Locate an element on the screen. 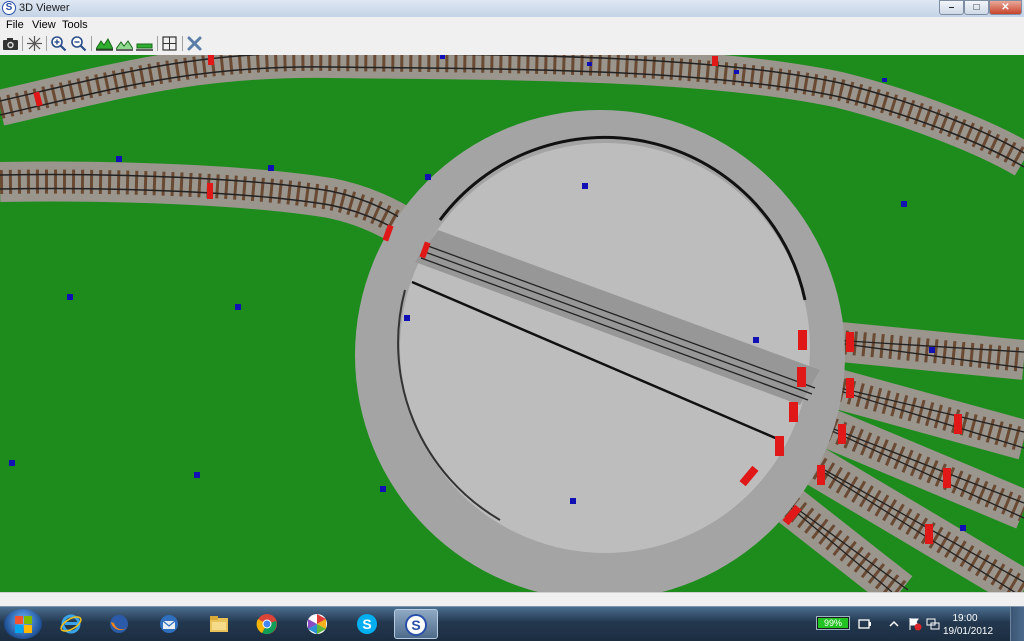 The image size is (1024, 641). minimize-button: – is located at coordinates (951, 7).